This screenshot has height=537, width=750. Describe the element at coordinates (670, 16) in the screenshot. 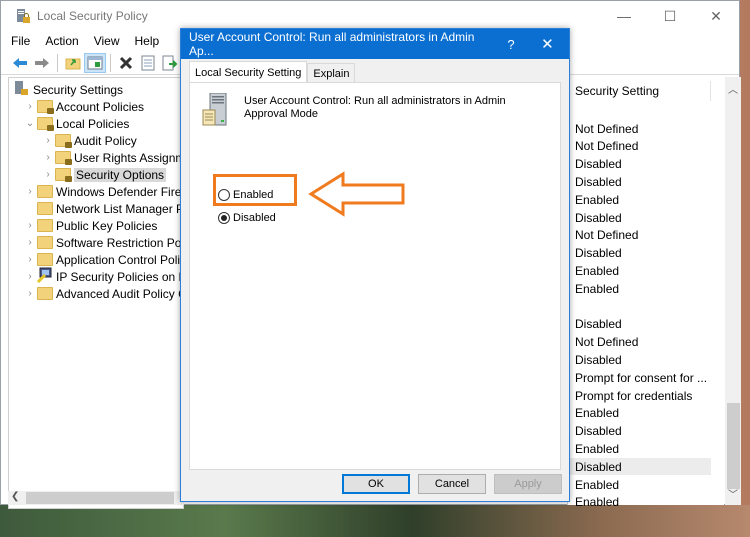

I see `maximize-button: ☐` at that location.